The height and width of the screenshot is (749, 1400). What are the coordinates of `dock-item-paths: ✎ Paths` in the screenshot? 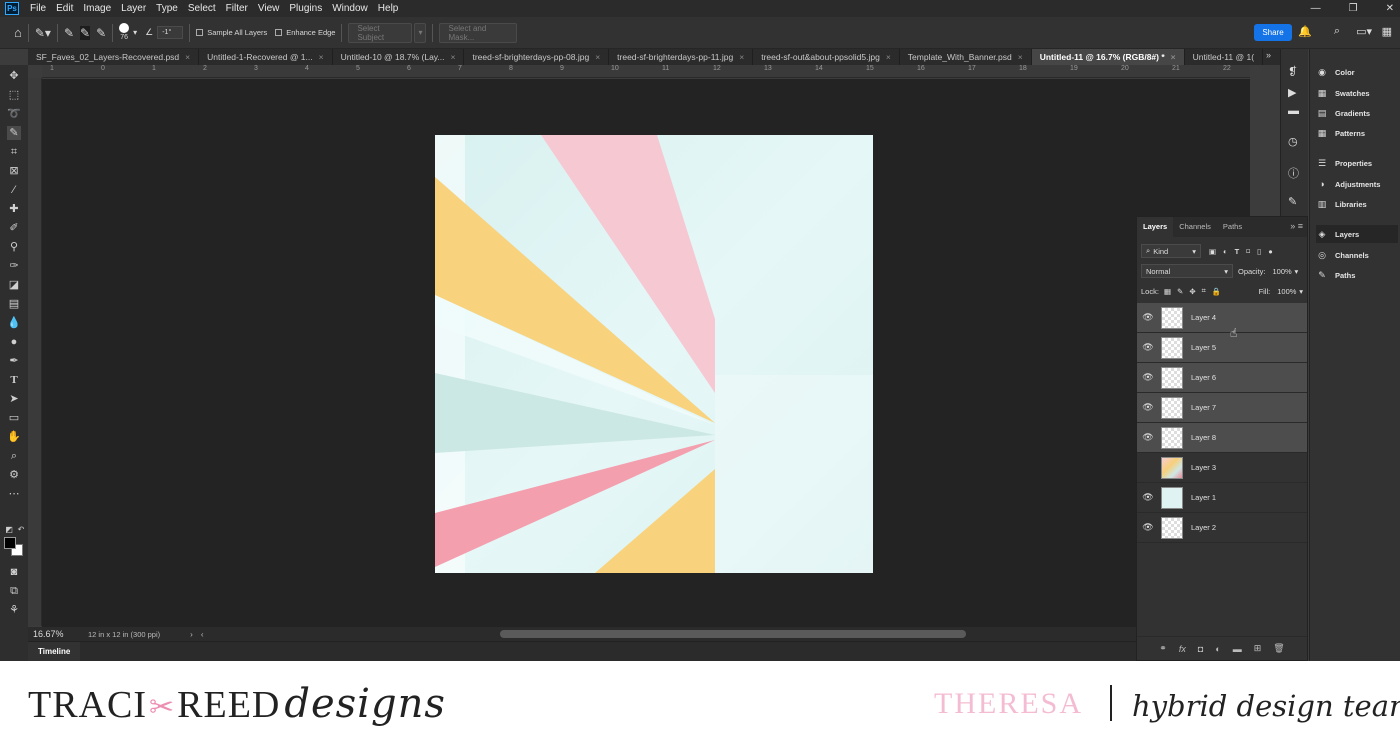 It's located at (1357, 275).